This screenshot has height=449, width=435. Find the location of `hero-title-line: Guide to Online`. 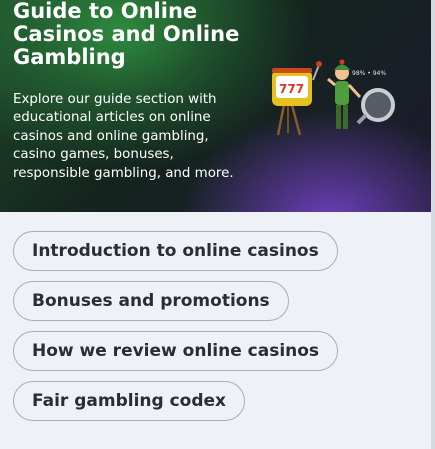

hero-title-line: Guide to Online is located at coordinates (105, 11).